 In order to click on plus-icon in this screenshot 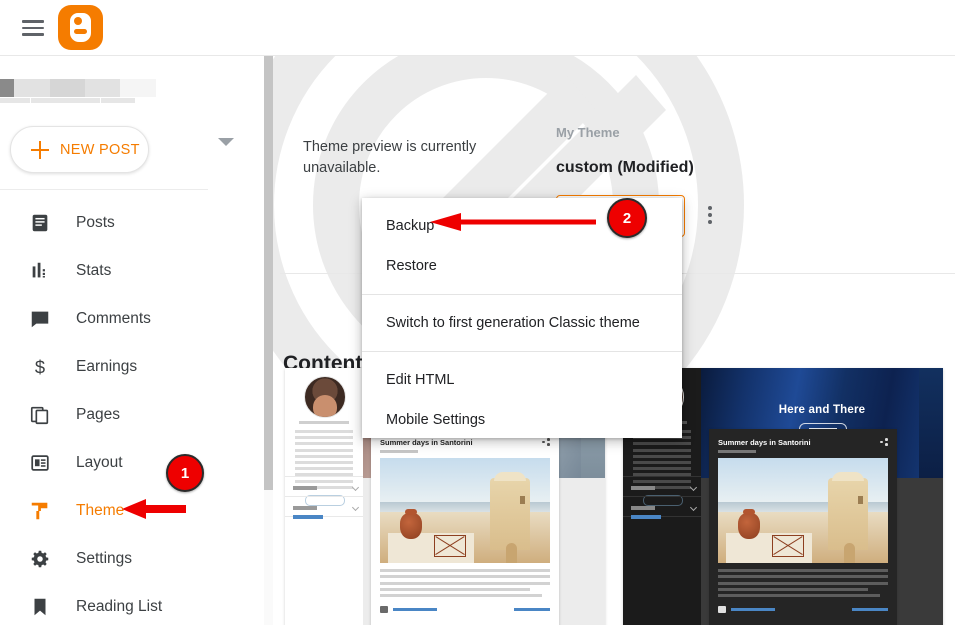, I will do `click(40, 149)`.